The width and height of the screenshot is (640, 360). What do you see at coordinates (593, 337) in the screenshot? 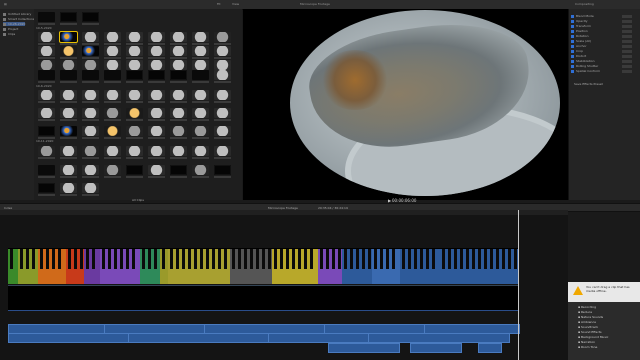
I see `notification-row: ▪ Background Music` at bounding box center [593, 337].